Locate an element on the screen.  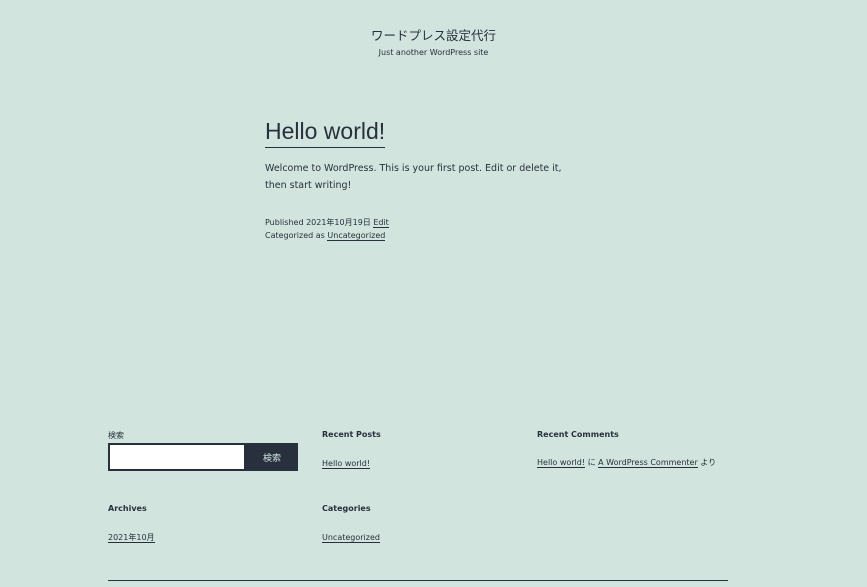
search-form: 検索 is located at coordinates (203, 457).